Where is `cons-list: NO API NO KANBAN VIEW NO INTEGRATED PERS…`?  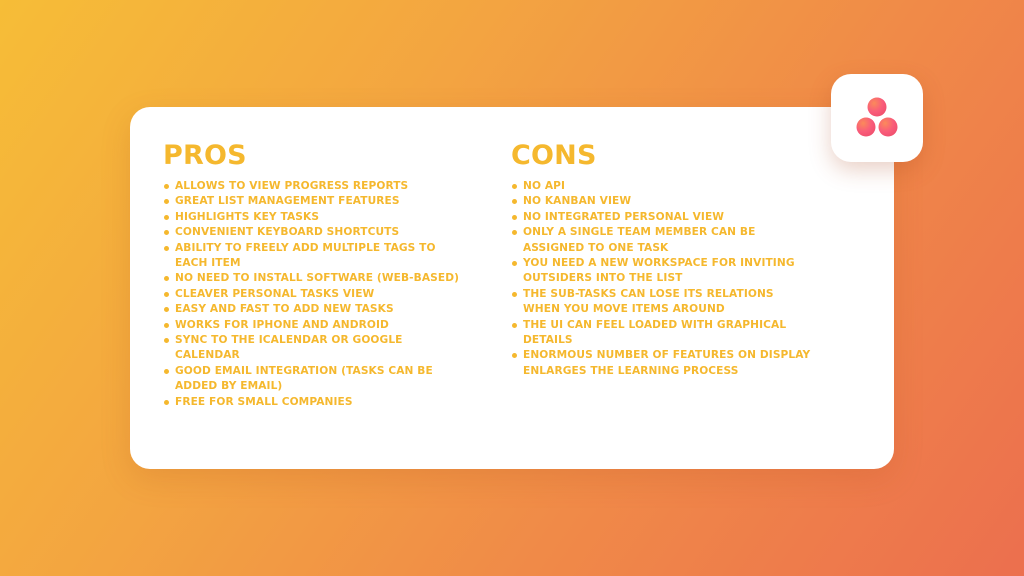
cons-list: NO API NO KANBAN VIEW NO INTEGRATED PERS… is located at coordinates (661, 279).